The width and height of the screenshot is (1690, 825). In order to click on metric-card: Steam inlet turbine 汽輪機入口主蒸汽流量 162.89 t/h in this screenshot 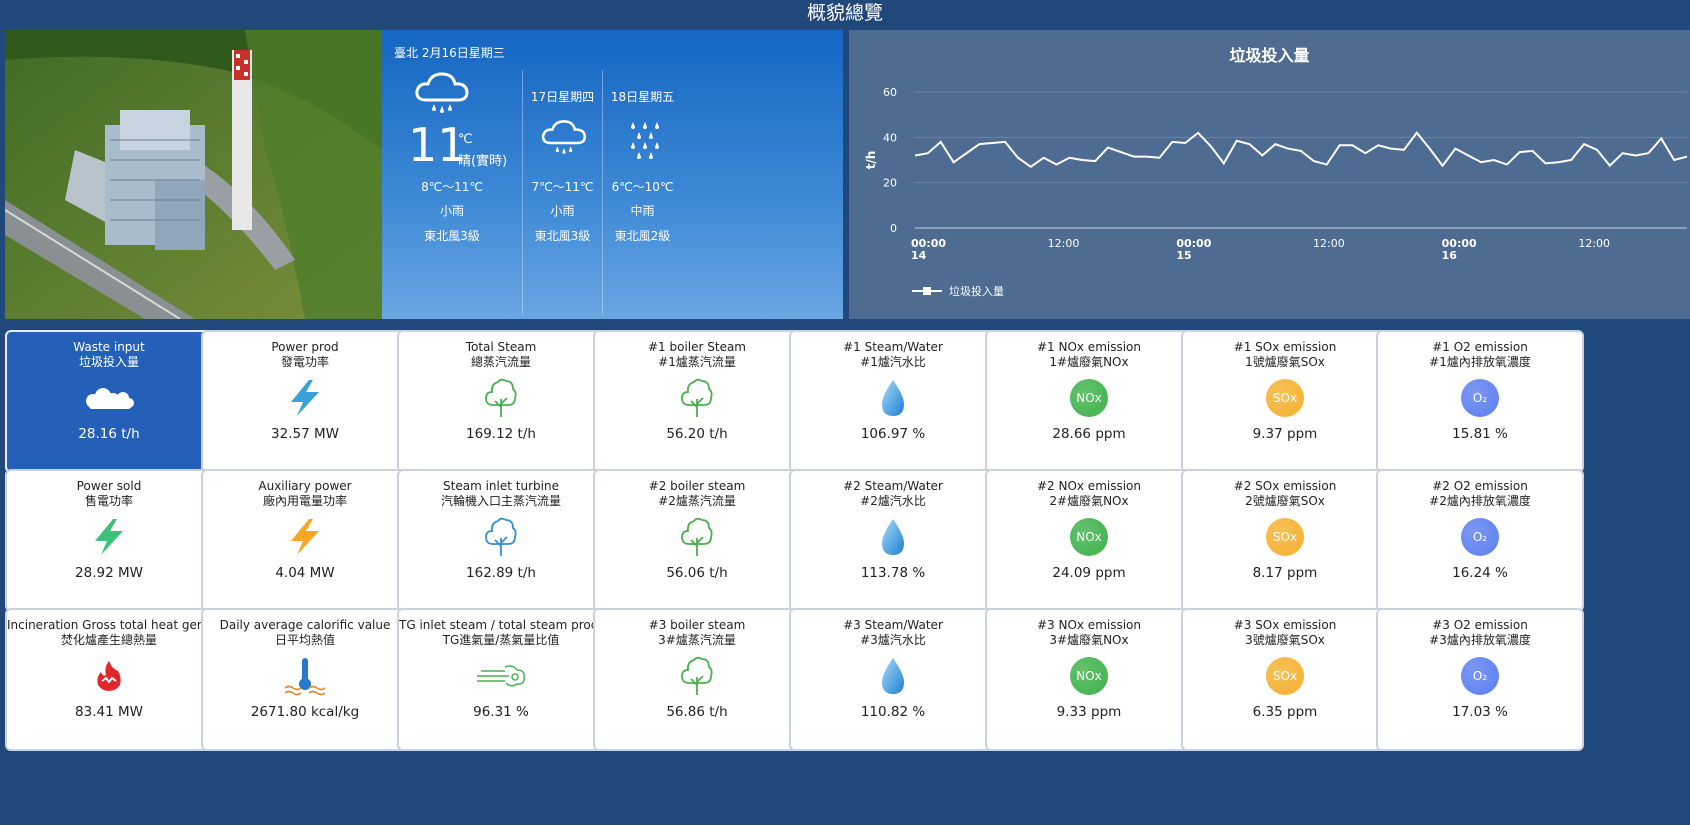, I will do `click(501, 540)`.